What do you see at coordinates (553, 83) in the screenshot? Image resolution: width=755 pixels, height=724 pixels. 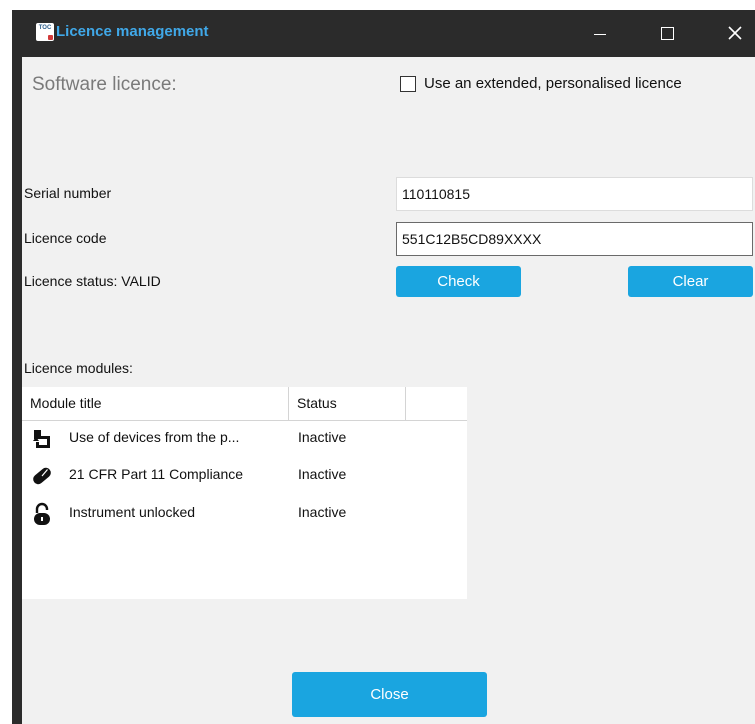 I see `extended-licence-label: Use an extended, personalised licence` at bounding box center [553, 83].